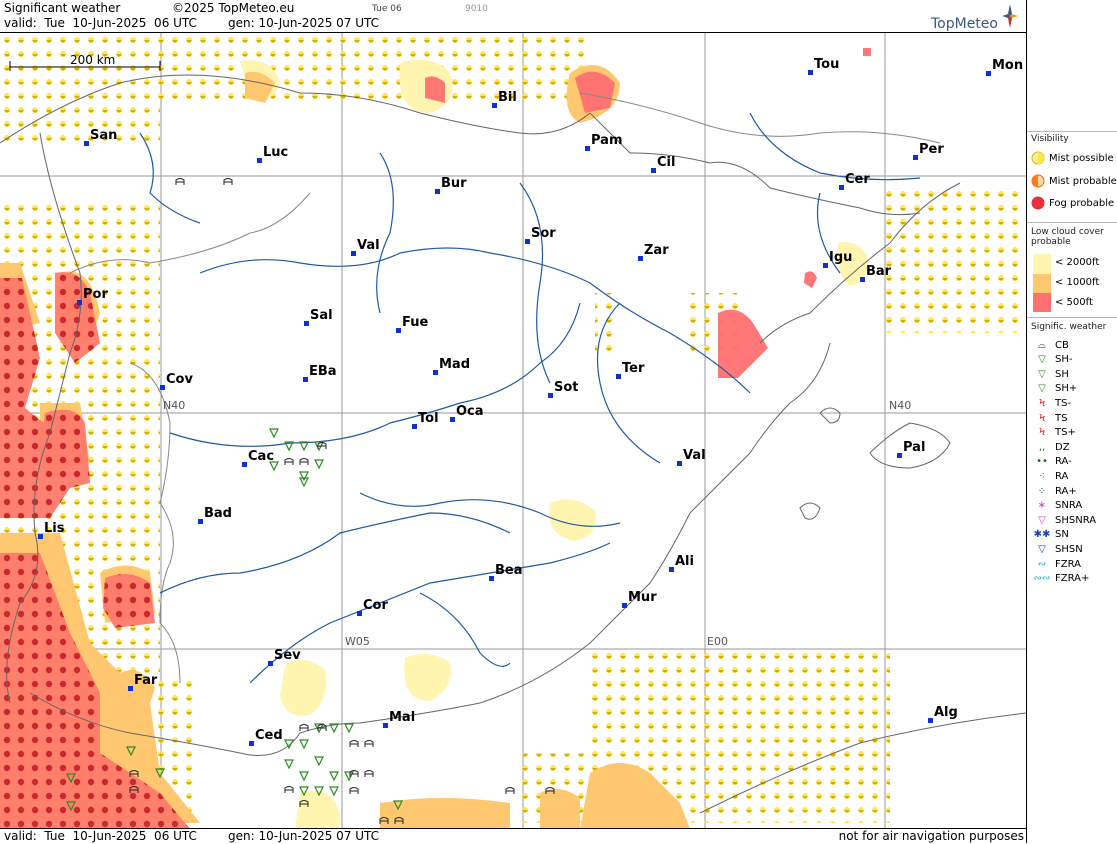  What do you see at coordinates (914, 447) in the screenshot?
I see `city-label: Pal` at bounding box center [914, 447].